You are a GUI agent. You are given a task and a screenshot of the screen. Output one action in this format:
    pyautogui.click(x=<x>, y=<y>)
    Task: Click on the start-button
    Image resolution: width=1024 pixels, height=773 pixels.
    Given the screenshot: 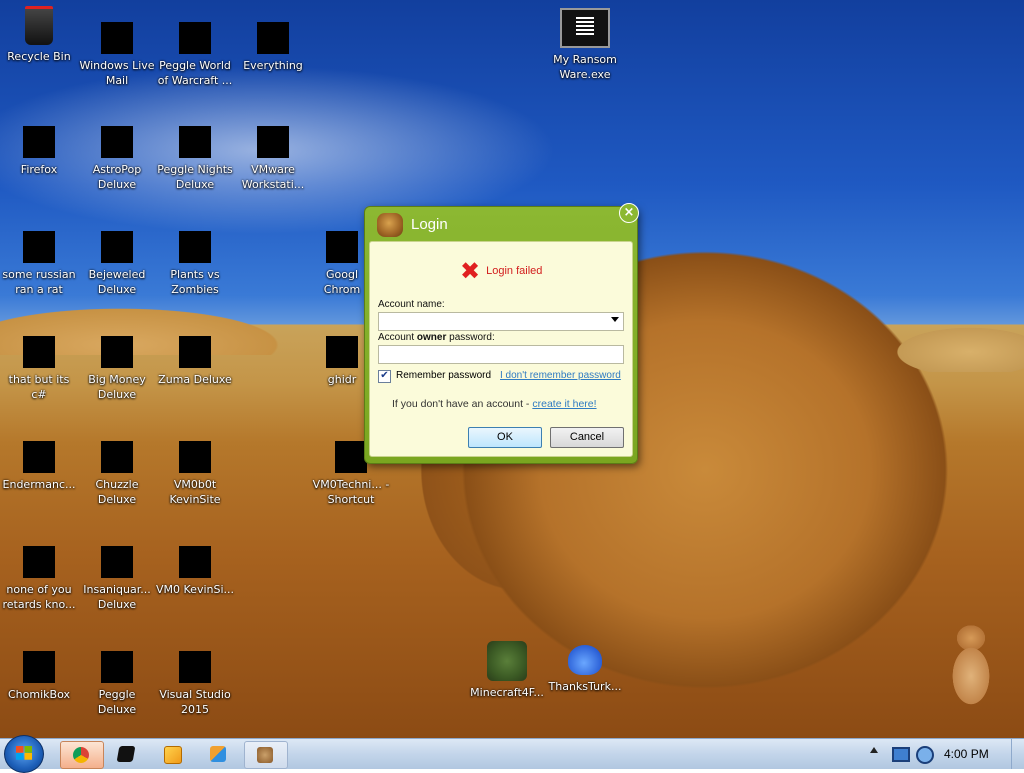 What is the action you would take?
    pyautogui.click(x=24, y=754)
    